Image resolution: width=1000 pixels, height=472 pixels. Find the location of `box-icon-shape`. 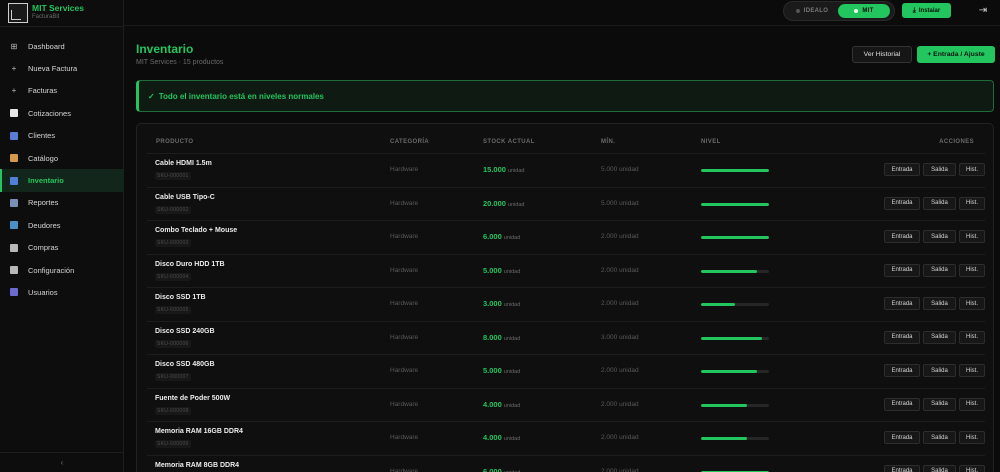

box-icon-shape is located at coordinates (14, 158).